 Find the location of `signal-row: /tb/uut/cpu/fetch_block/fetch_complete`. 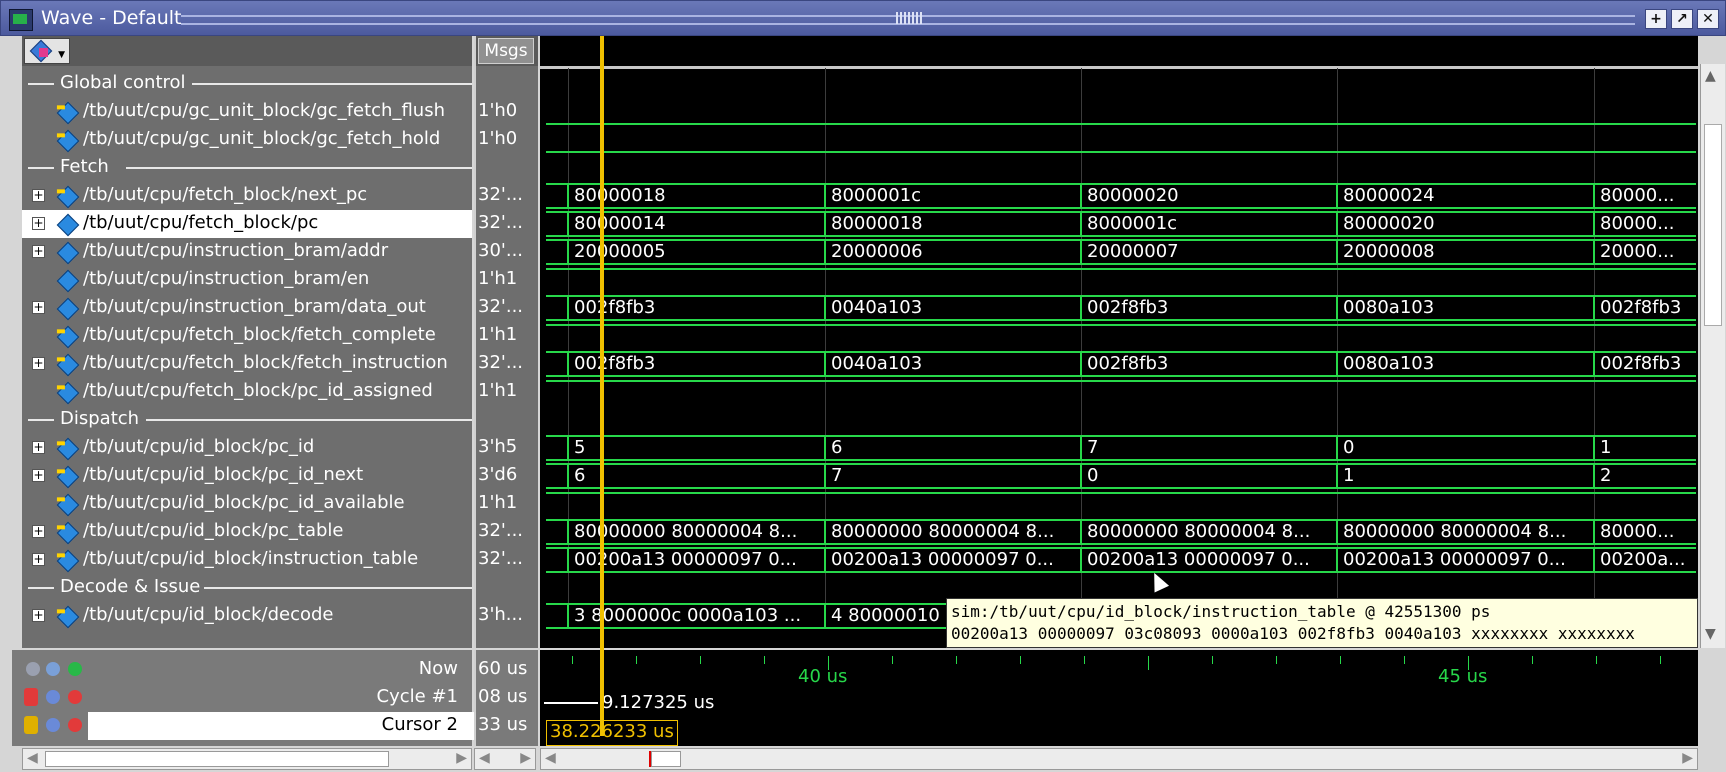

signal-row: /tb/uut/cpu/fetch_block/fetch_complete is located at coordinates (247, 336).